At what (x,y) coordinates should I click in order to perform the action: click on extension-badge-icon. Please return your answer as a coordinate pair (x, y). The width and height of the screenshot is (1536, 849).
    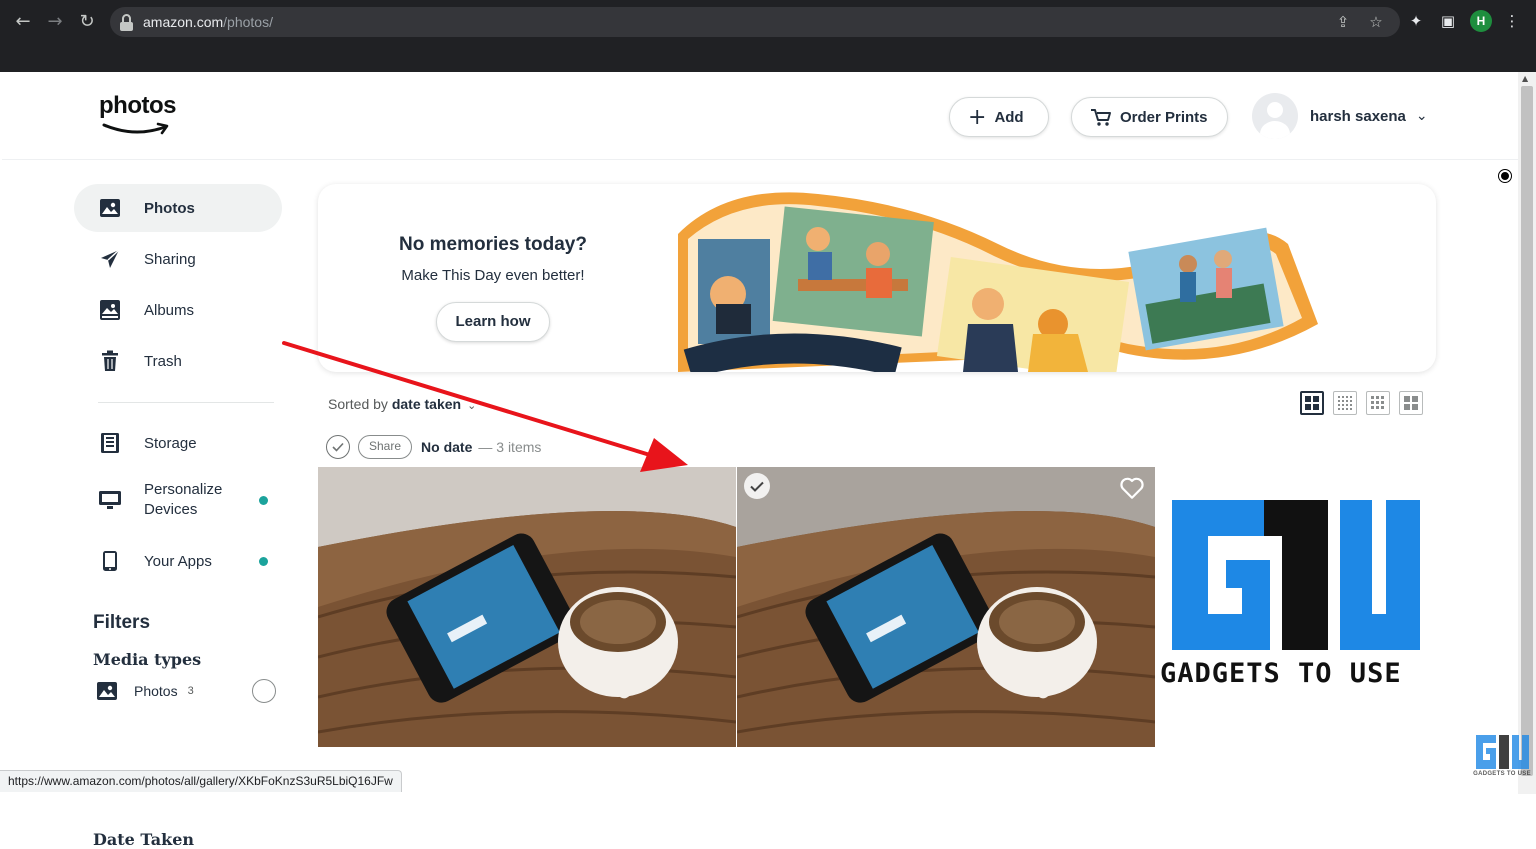
    Looking at the image, I should click on (1505, 176).